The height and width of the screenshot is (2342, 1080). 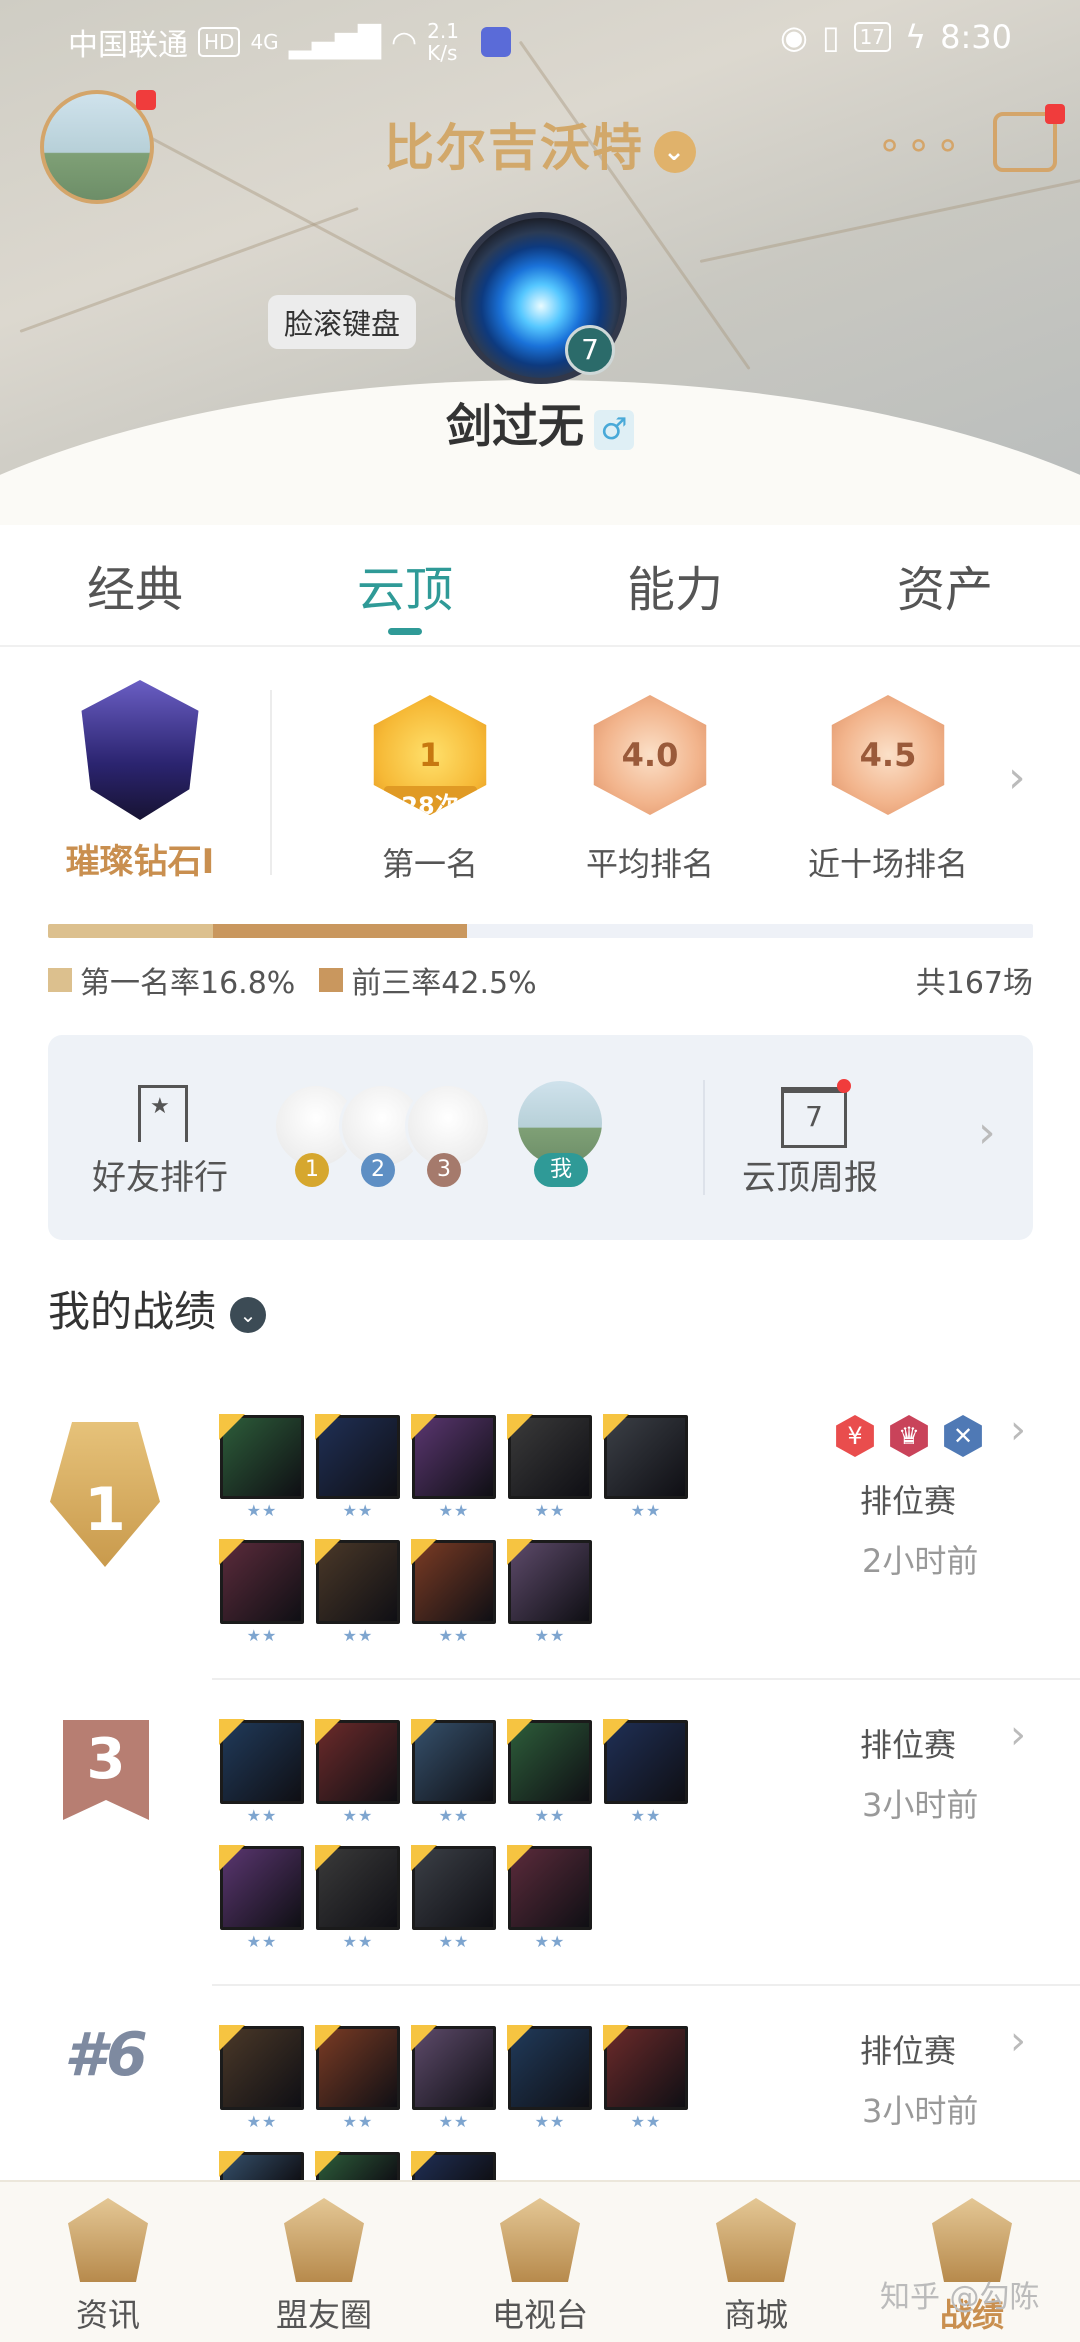 What do you see at coordinates (131, 931) in the screenshot?
I see `first-rate-fill` at bounding box center [131, 931].